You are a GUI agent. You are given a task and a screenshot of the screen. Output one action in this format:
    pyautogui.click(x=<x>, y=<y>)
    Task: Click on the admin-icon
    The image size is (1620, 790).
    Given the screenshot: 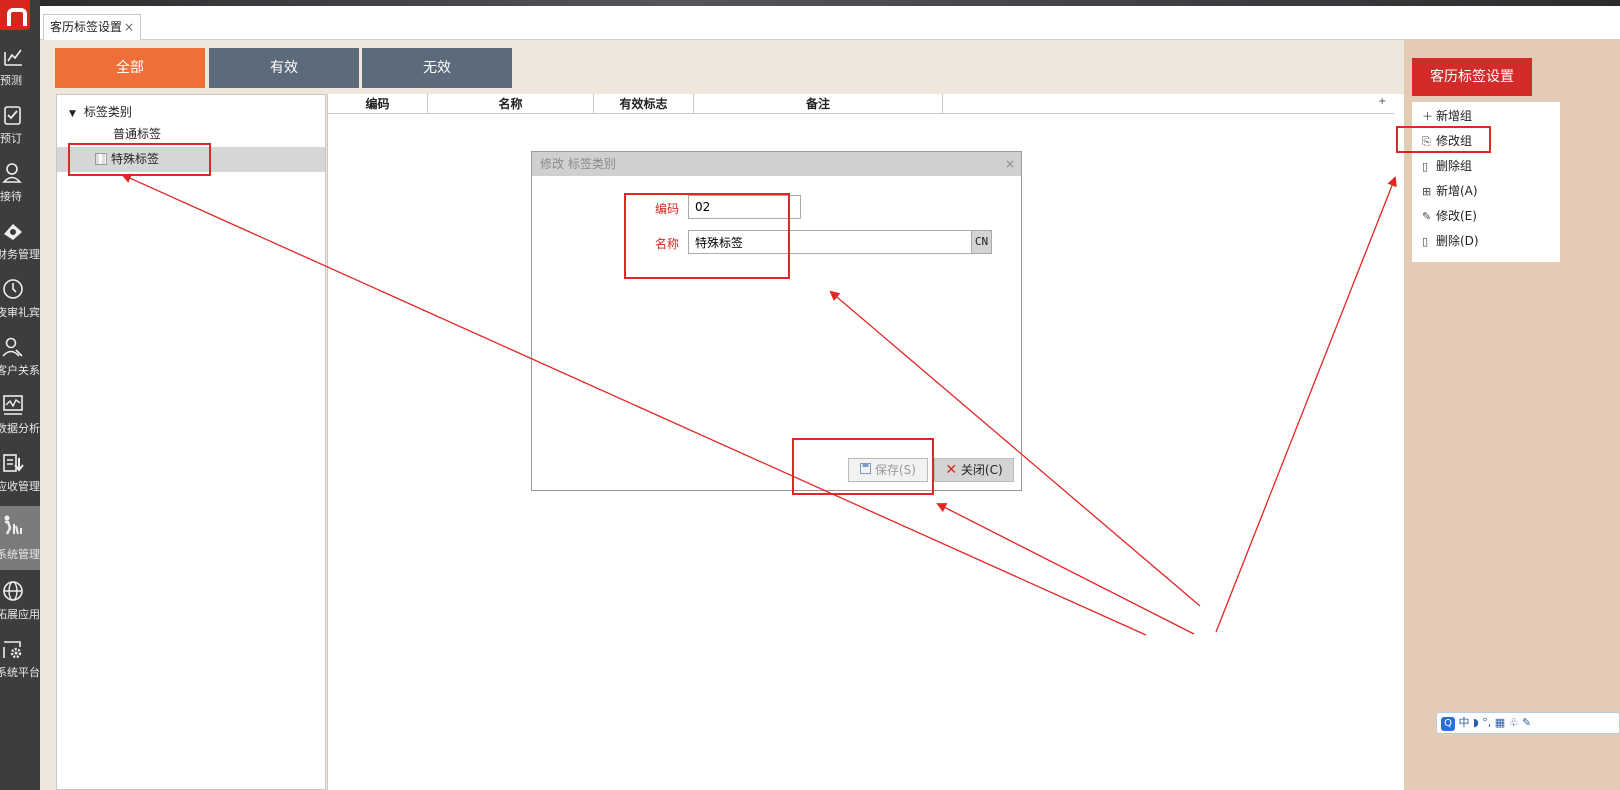 What is the action you would take?
    pyautogui.click(x=13, y=527)
    